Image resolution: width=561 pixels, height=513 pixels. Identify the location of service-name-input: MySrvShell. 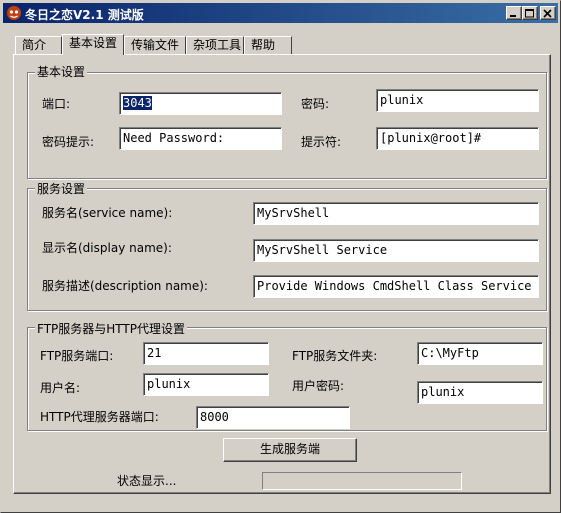
(396, 213).